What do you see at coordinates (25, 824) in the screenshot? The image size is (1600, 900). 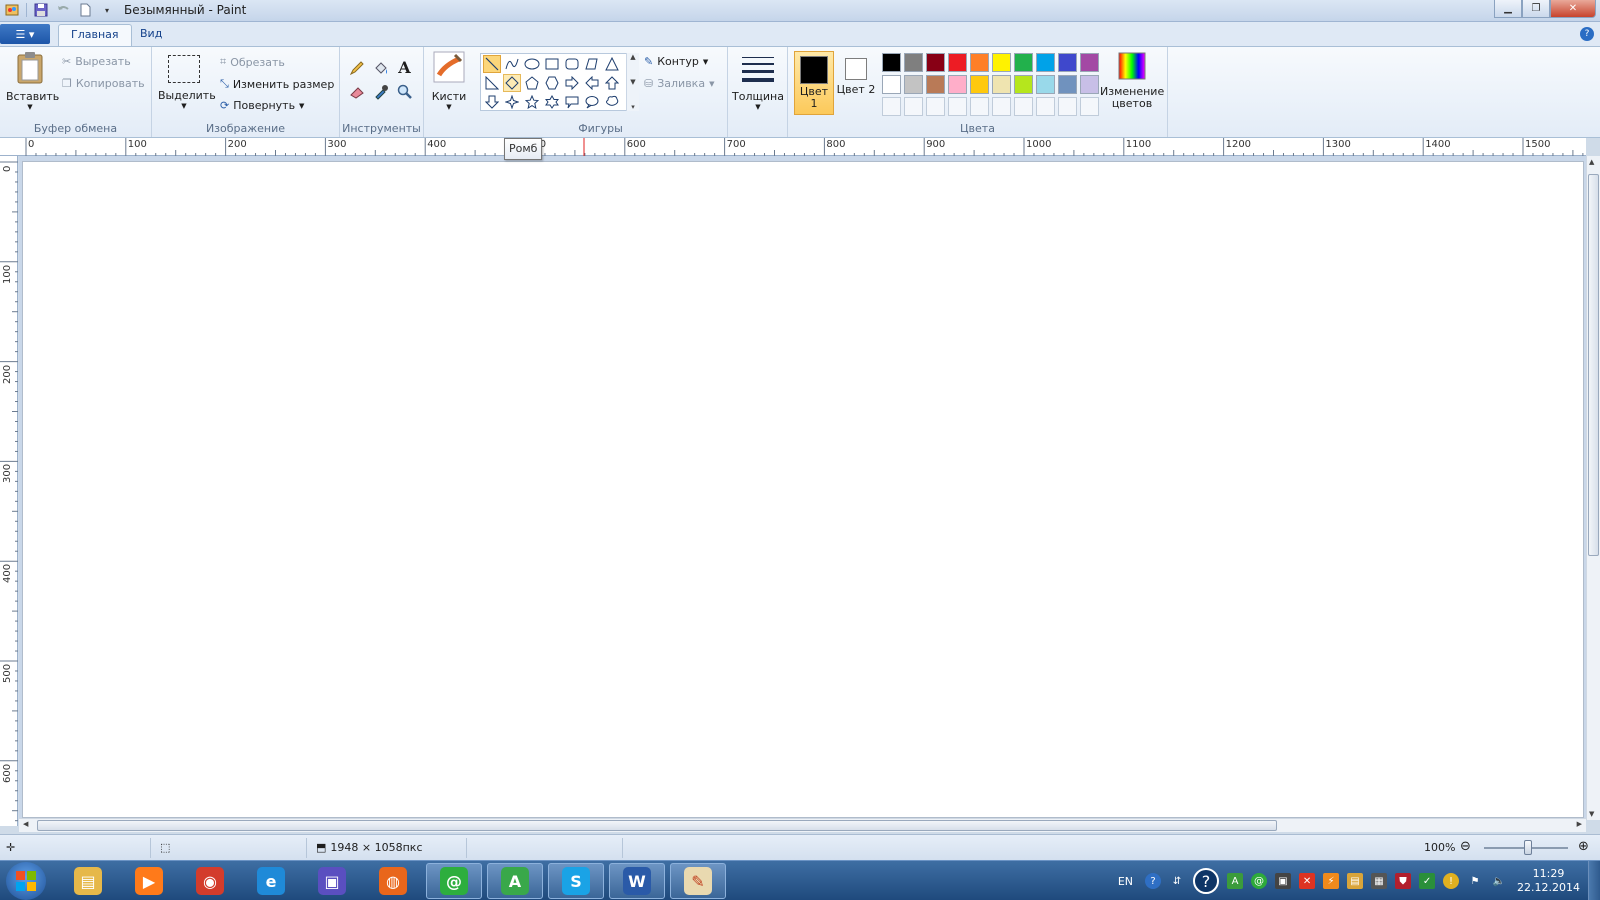 I see `scroll-left-icon: ◀` at bounding box center [25, 824].